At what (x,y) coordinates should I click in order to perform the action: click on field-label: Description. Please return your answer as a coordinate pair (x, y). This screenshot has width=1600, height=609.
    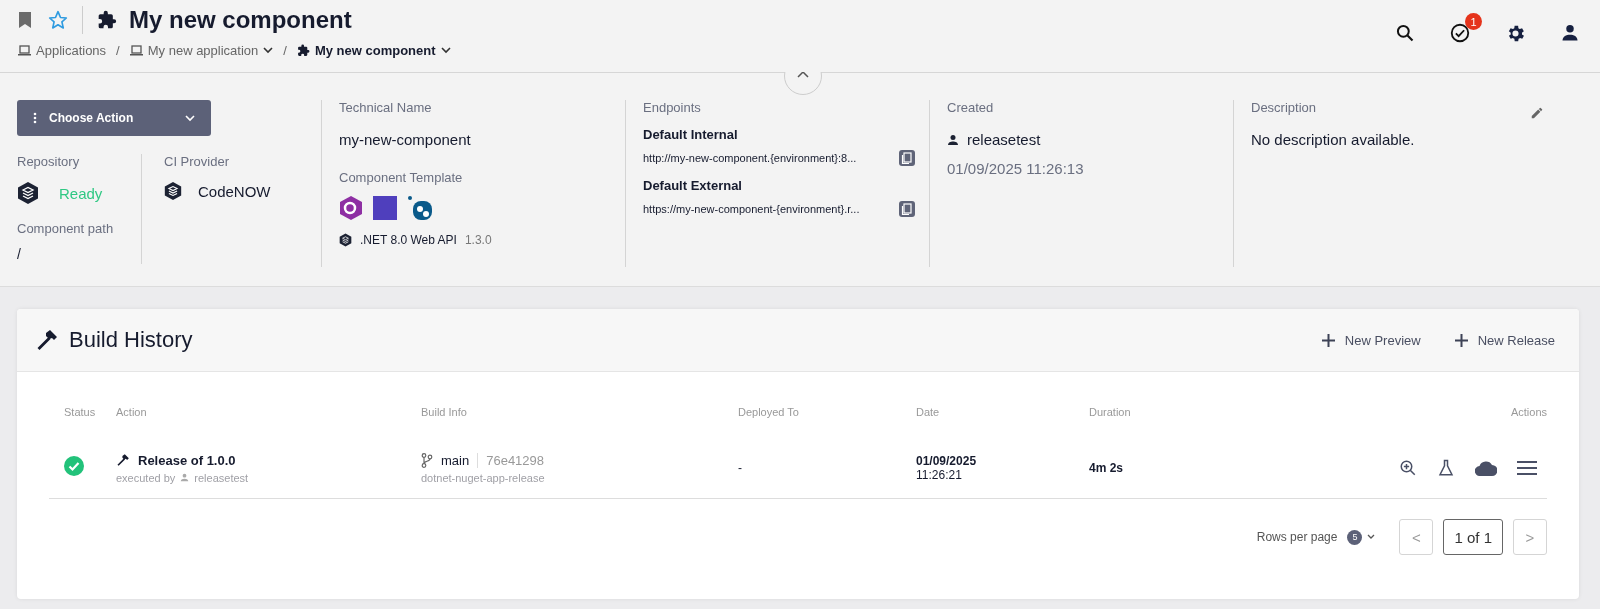
    Looking at the image, I should click on (1284, 107).